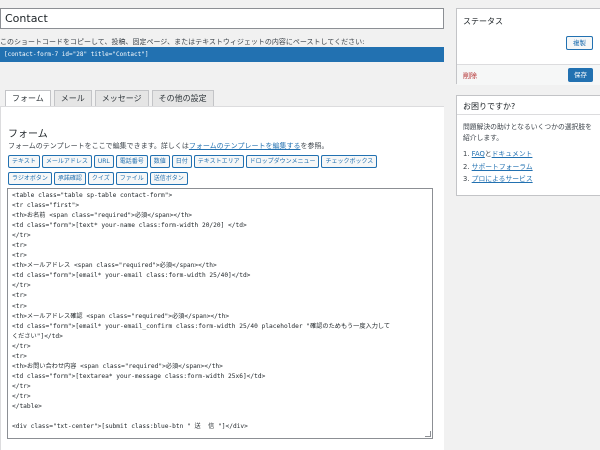  I want to click on tag-button-submit: 送信ボタン, so click(168, 178).